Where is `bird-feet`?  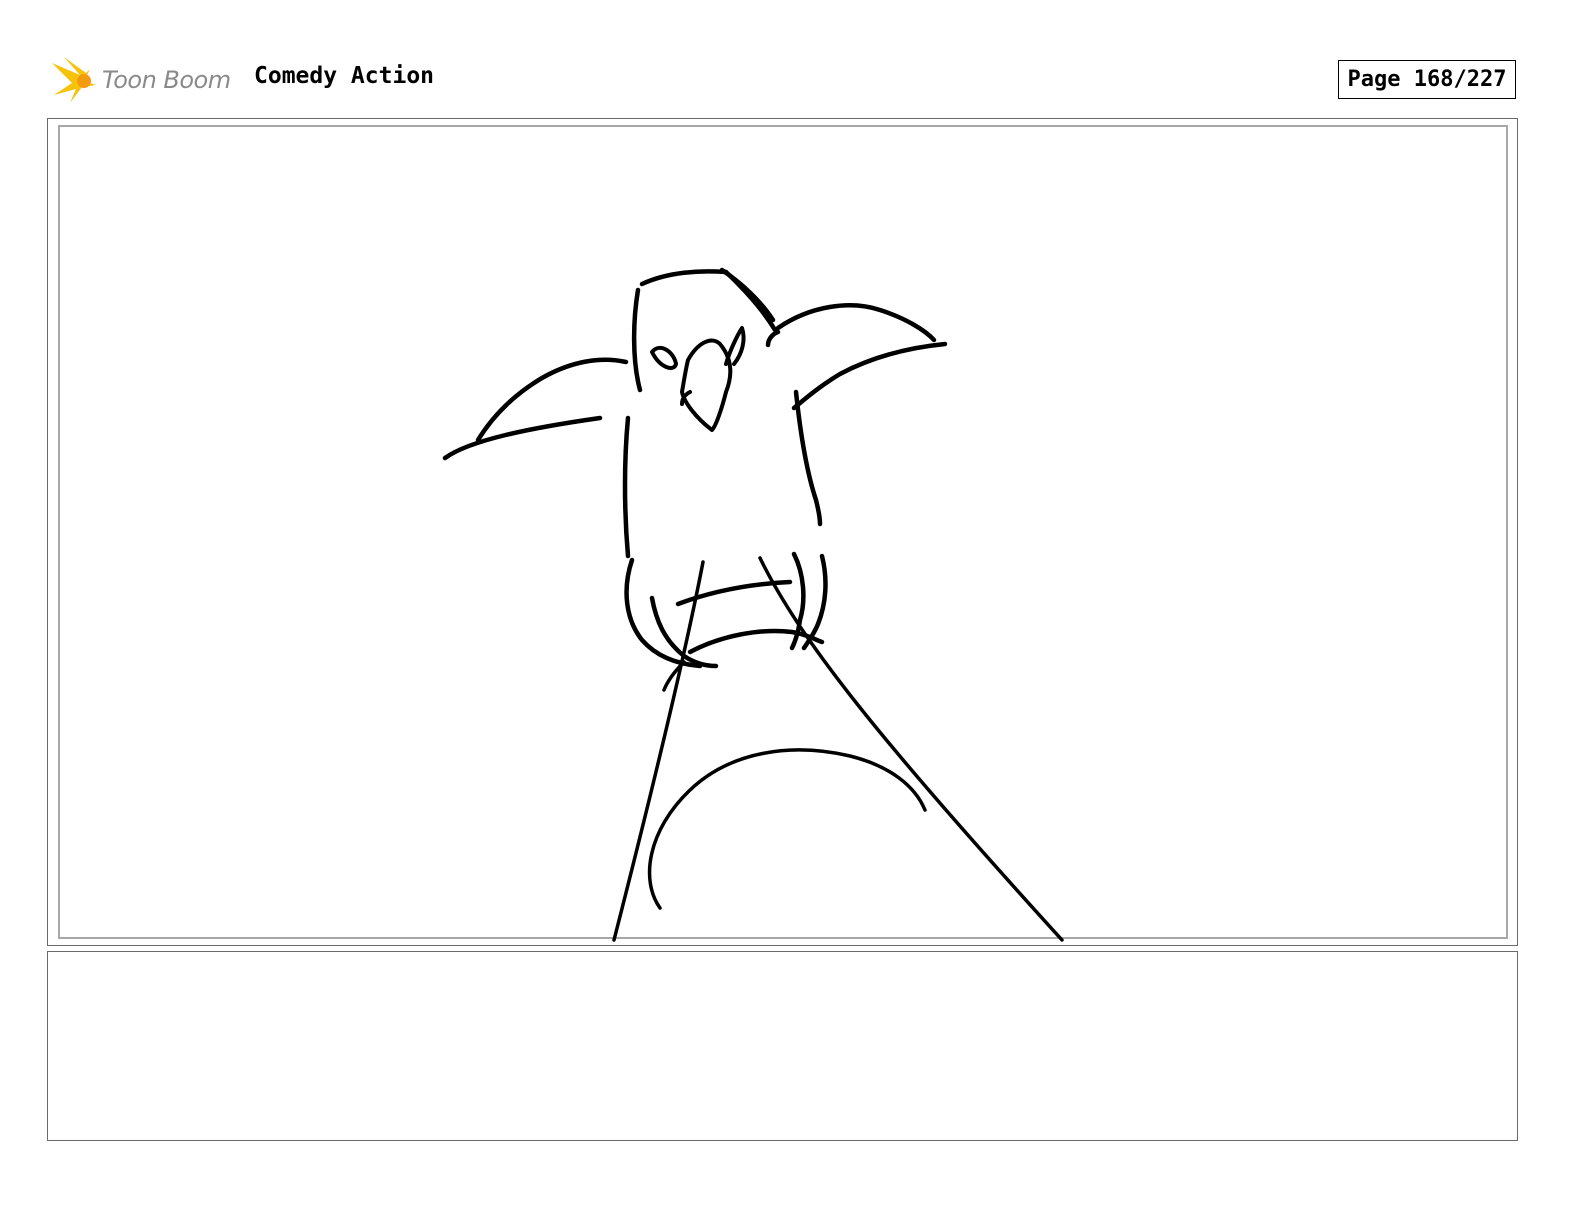 bird-feet is located at coordinates (726, 610).